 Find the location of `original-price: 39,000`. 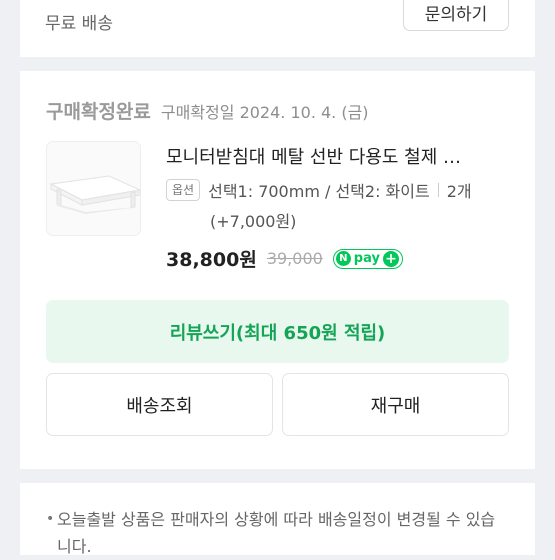

original-price: 39,000 is located at coordinates (294, 258).